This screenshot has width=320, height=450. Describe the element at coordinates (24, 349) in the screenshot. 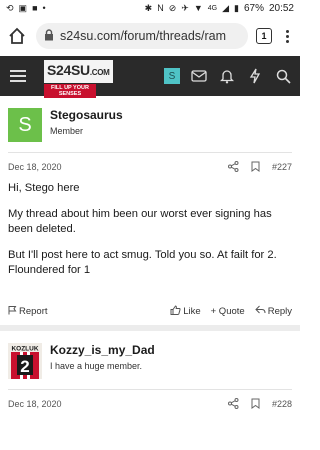

I see `avatar-shirt-name: KOZLUK` at that location.